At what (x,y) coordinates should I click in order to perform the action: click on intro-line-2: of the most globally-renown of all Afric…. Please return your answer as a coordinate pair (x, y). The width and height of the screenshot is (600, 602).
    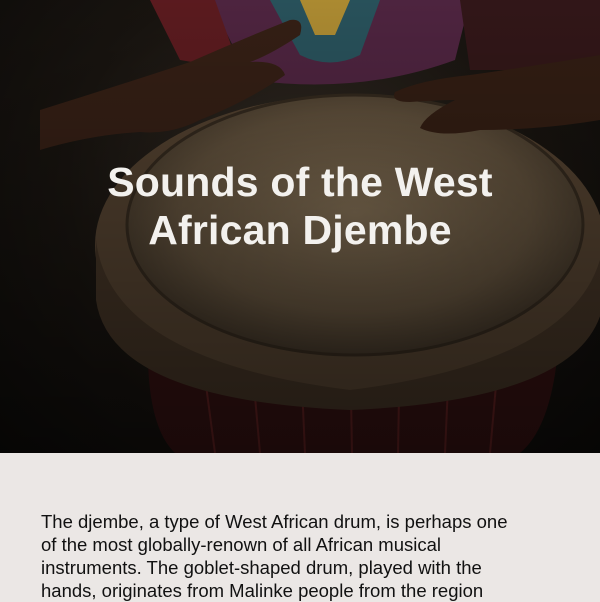
    Looking at the image, I should click on (241, 544).